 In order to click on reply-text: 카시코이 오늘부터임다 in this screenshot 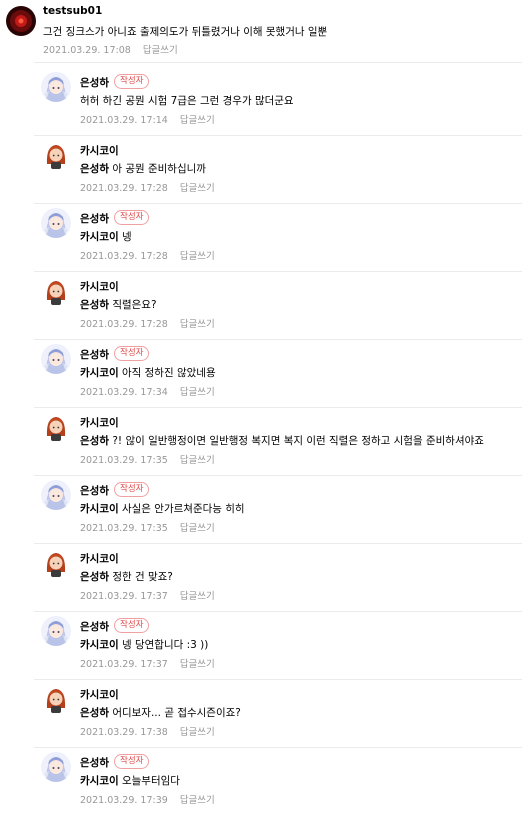, I will do `click(130, 780)`.